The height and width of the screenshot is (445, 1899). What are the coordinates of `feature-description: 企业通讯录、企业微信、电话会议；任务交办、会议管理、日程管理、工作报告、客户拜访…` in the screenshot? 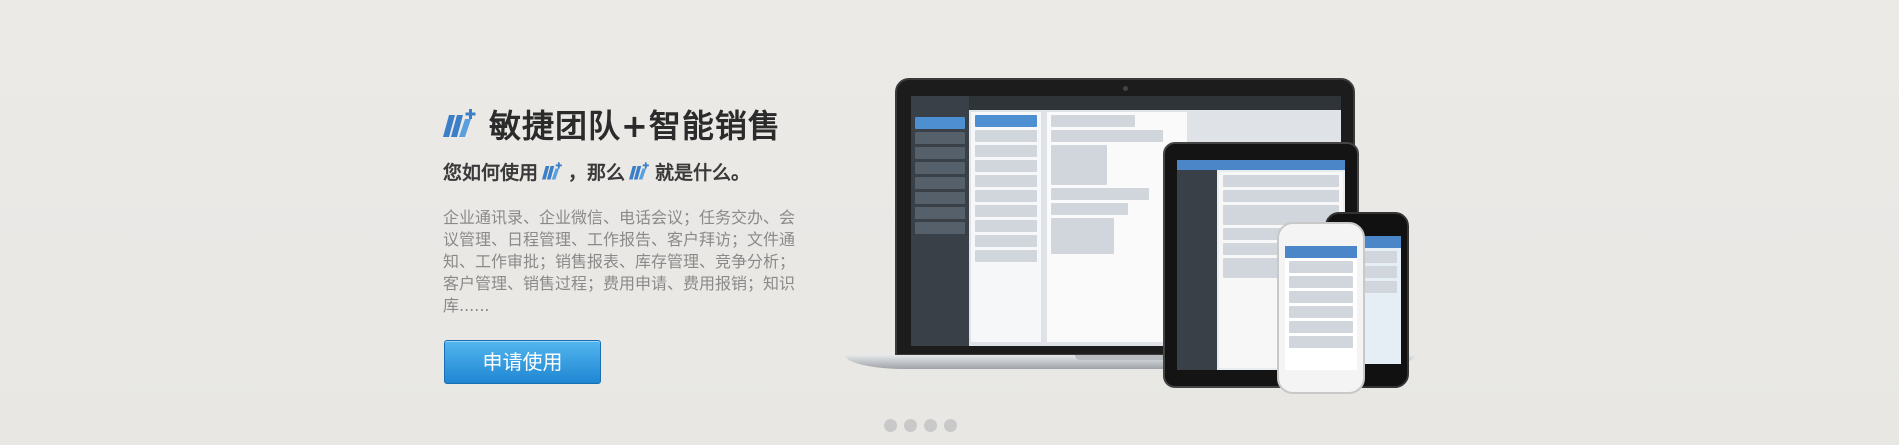 It's located at (619, 261).